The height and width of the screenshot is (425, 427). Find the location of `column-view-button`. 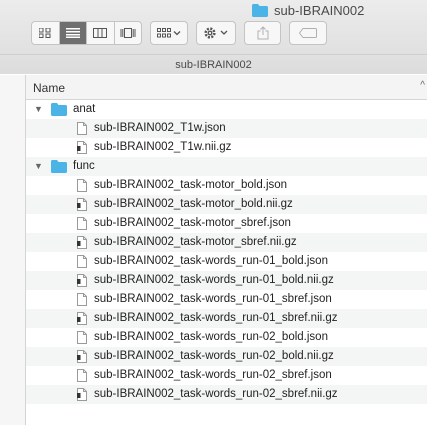

column-view-button is located at coordinates (101, 33).